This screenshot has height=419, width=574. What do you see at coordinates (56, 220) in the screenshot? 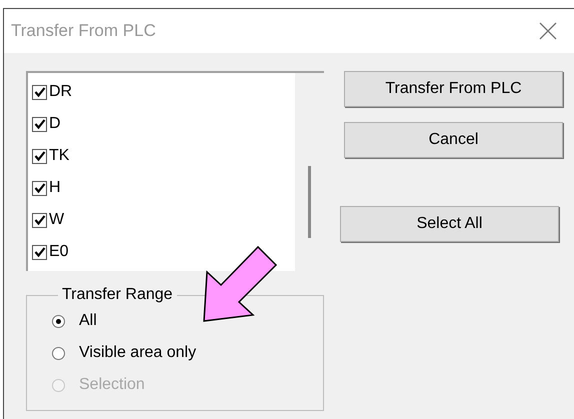
I see `list-item-label: W` at bounding box center [56, 220].